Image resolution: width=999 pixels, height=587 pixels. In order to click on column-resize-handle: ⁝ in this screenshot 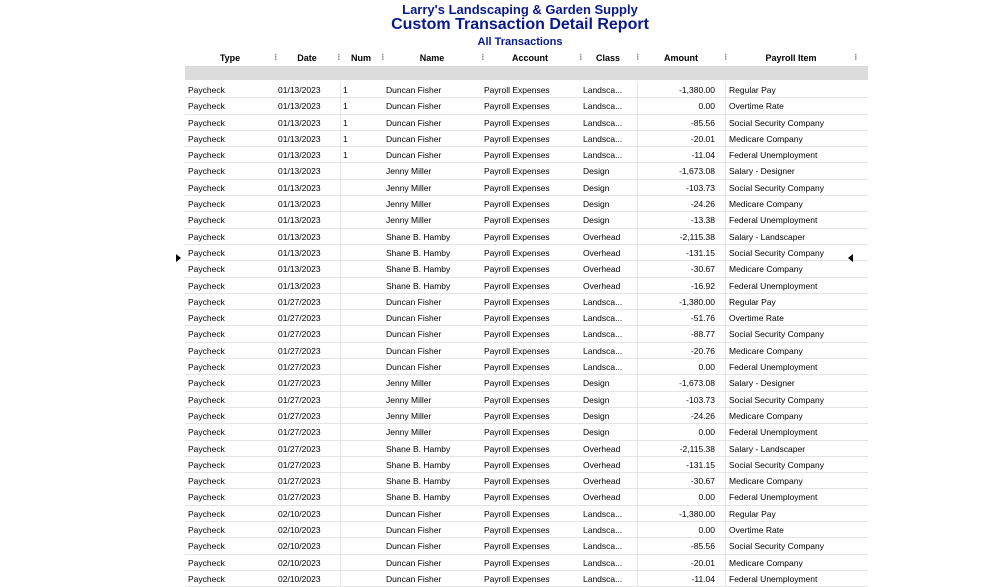, I will do `click(856, 57)`.